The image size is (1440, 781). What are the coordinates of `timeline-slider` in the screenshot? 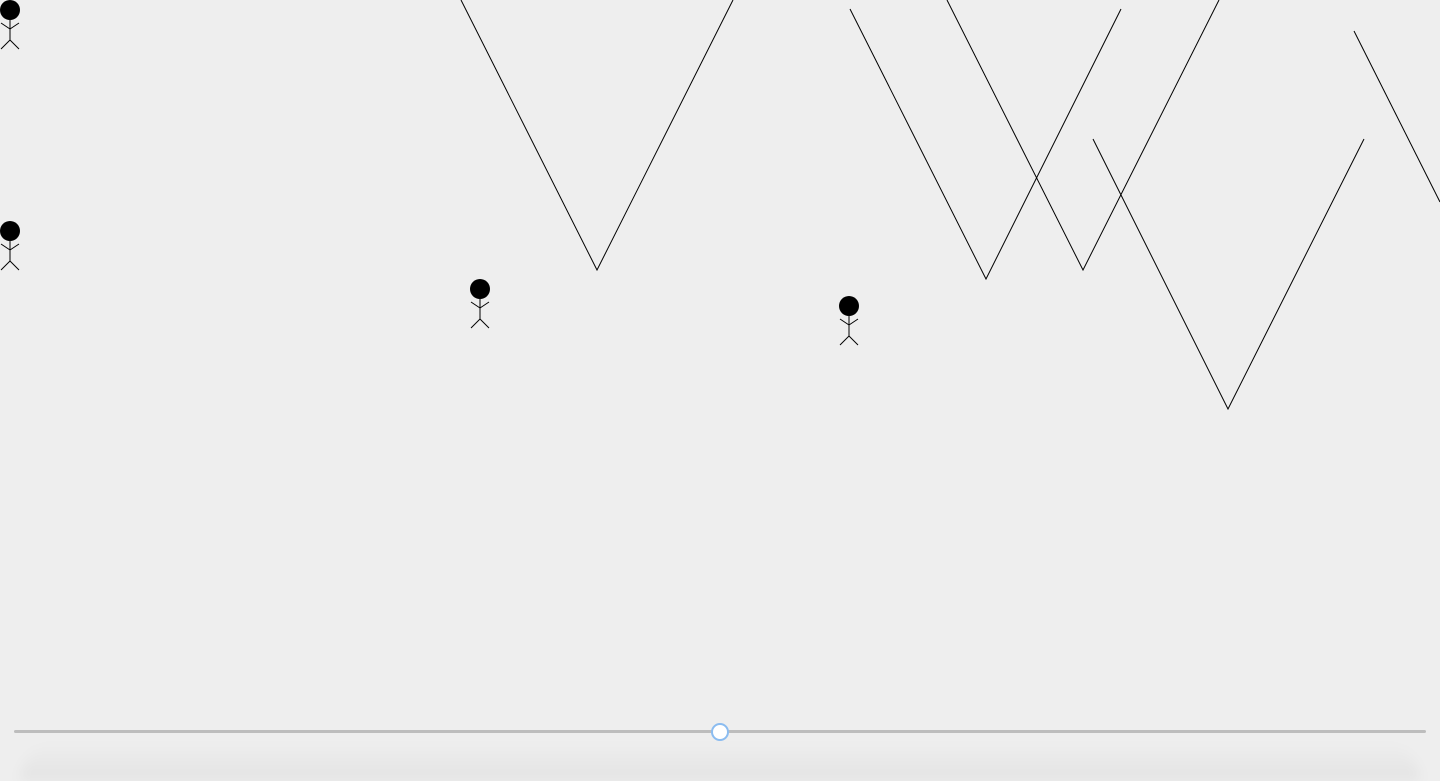 It's located at (720, 732).